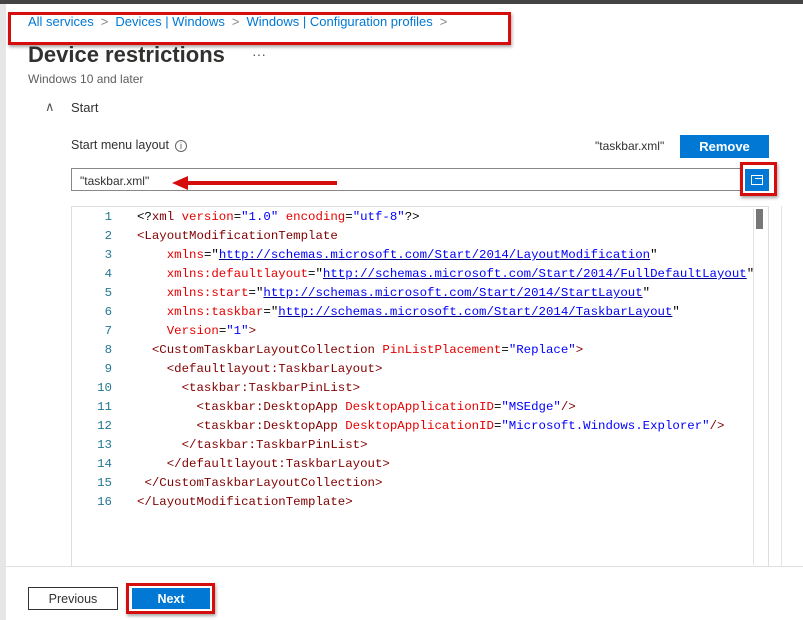  I want to click on previous-button: Previous, so click(73, 598).